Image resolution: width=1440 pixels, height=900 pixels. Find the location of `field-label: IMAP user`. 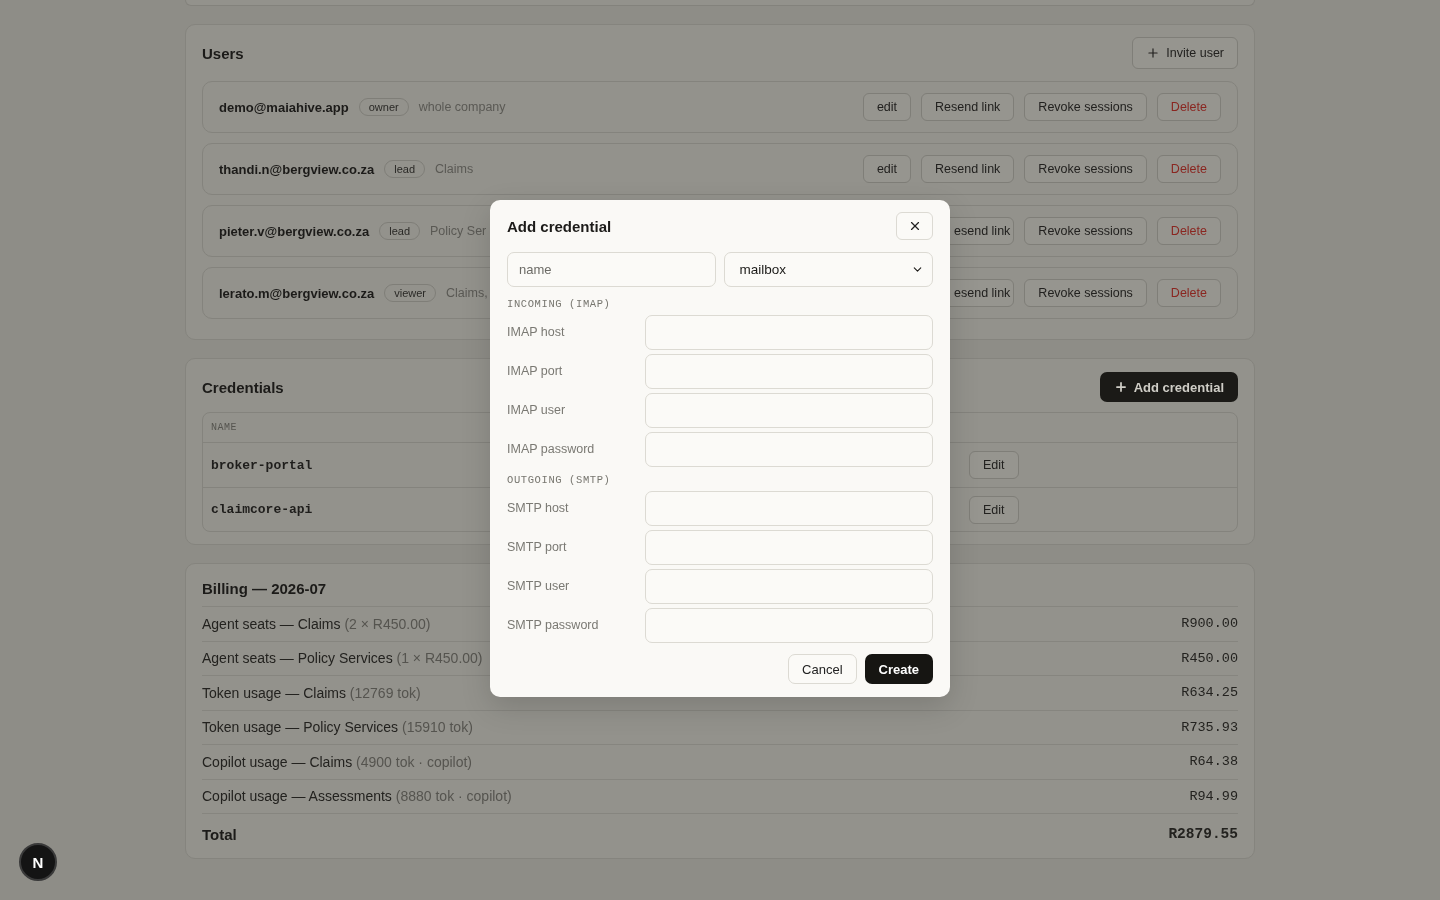

field-label: IMAP user is located at coordinates (537, 410).